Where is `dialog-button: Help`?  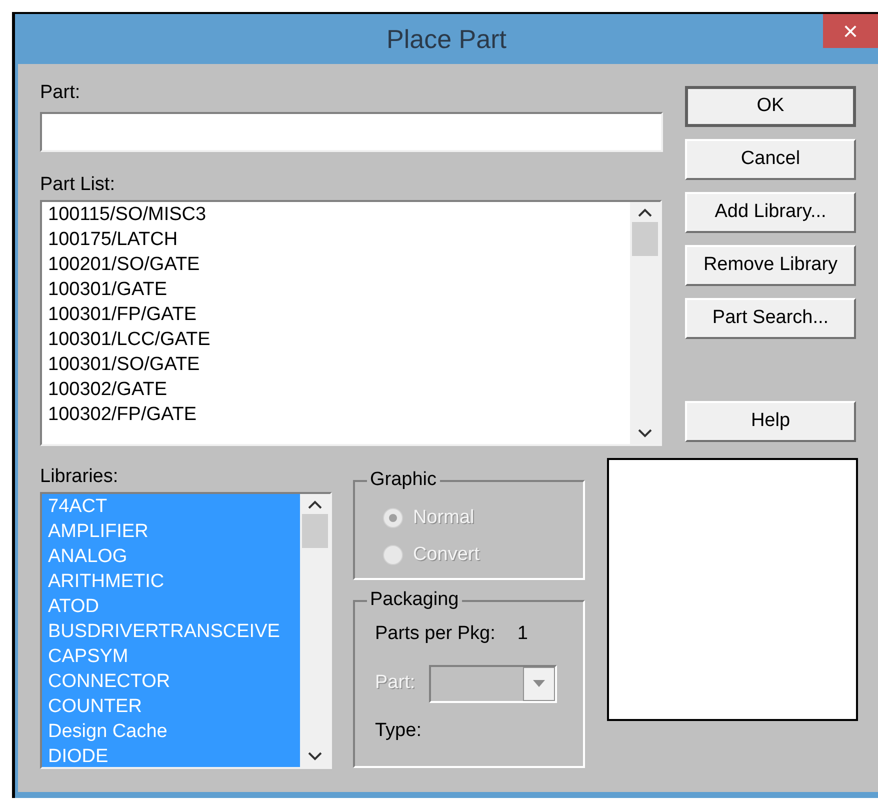 dialog-button: Help is located at coordinates (770, 421).